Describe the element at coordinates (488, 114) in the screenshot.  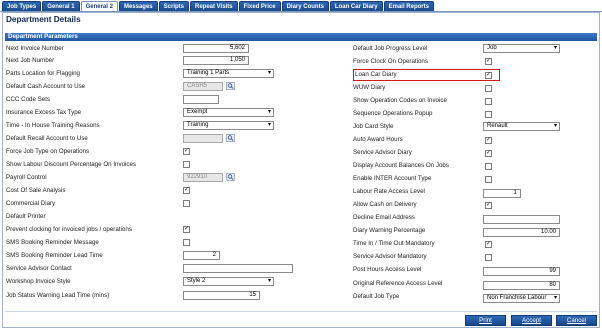
I see `sequence-ops-popup-checkbox` at that location.